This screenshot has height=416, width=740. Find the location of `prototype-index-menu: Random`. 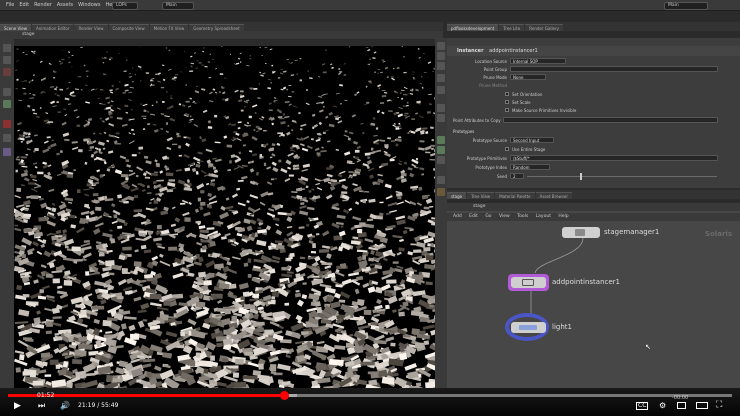

prototype-index-menu: Random is located at coordinates (530, 167).